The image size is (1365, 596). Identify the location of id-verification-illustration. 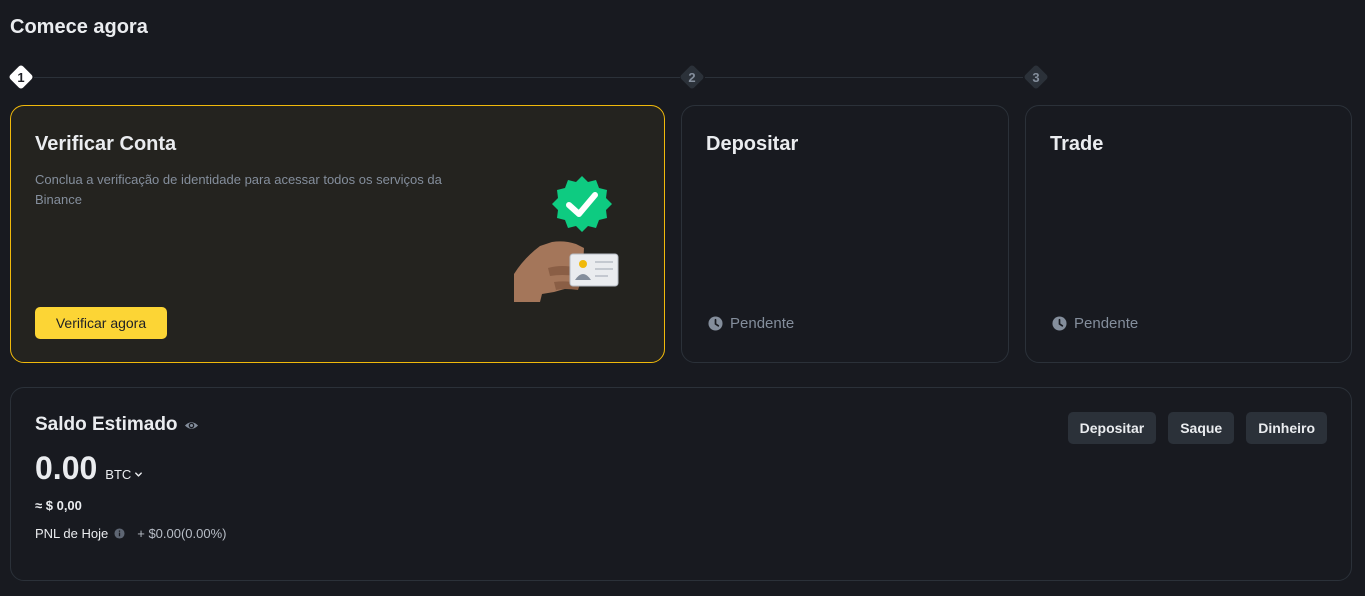
(564, 243).